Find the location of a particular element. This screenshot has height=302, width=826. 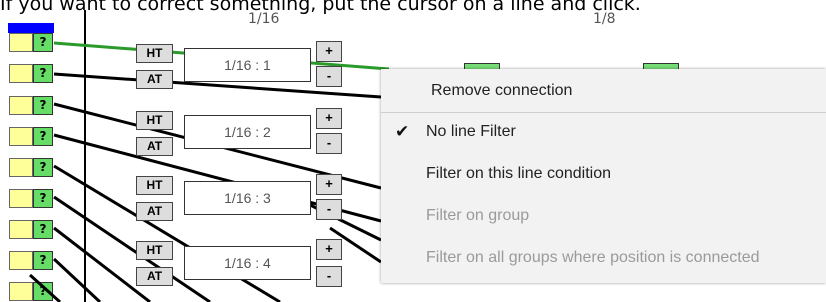

checkmark-icon: ✔ is located at coordinates (402, 131).